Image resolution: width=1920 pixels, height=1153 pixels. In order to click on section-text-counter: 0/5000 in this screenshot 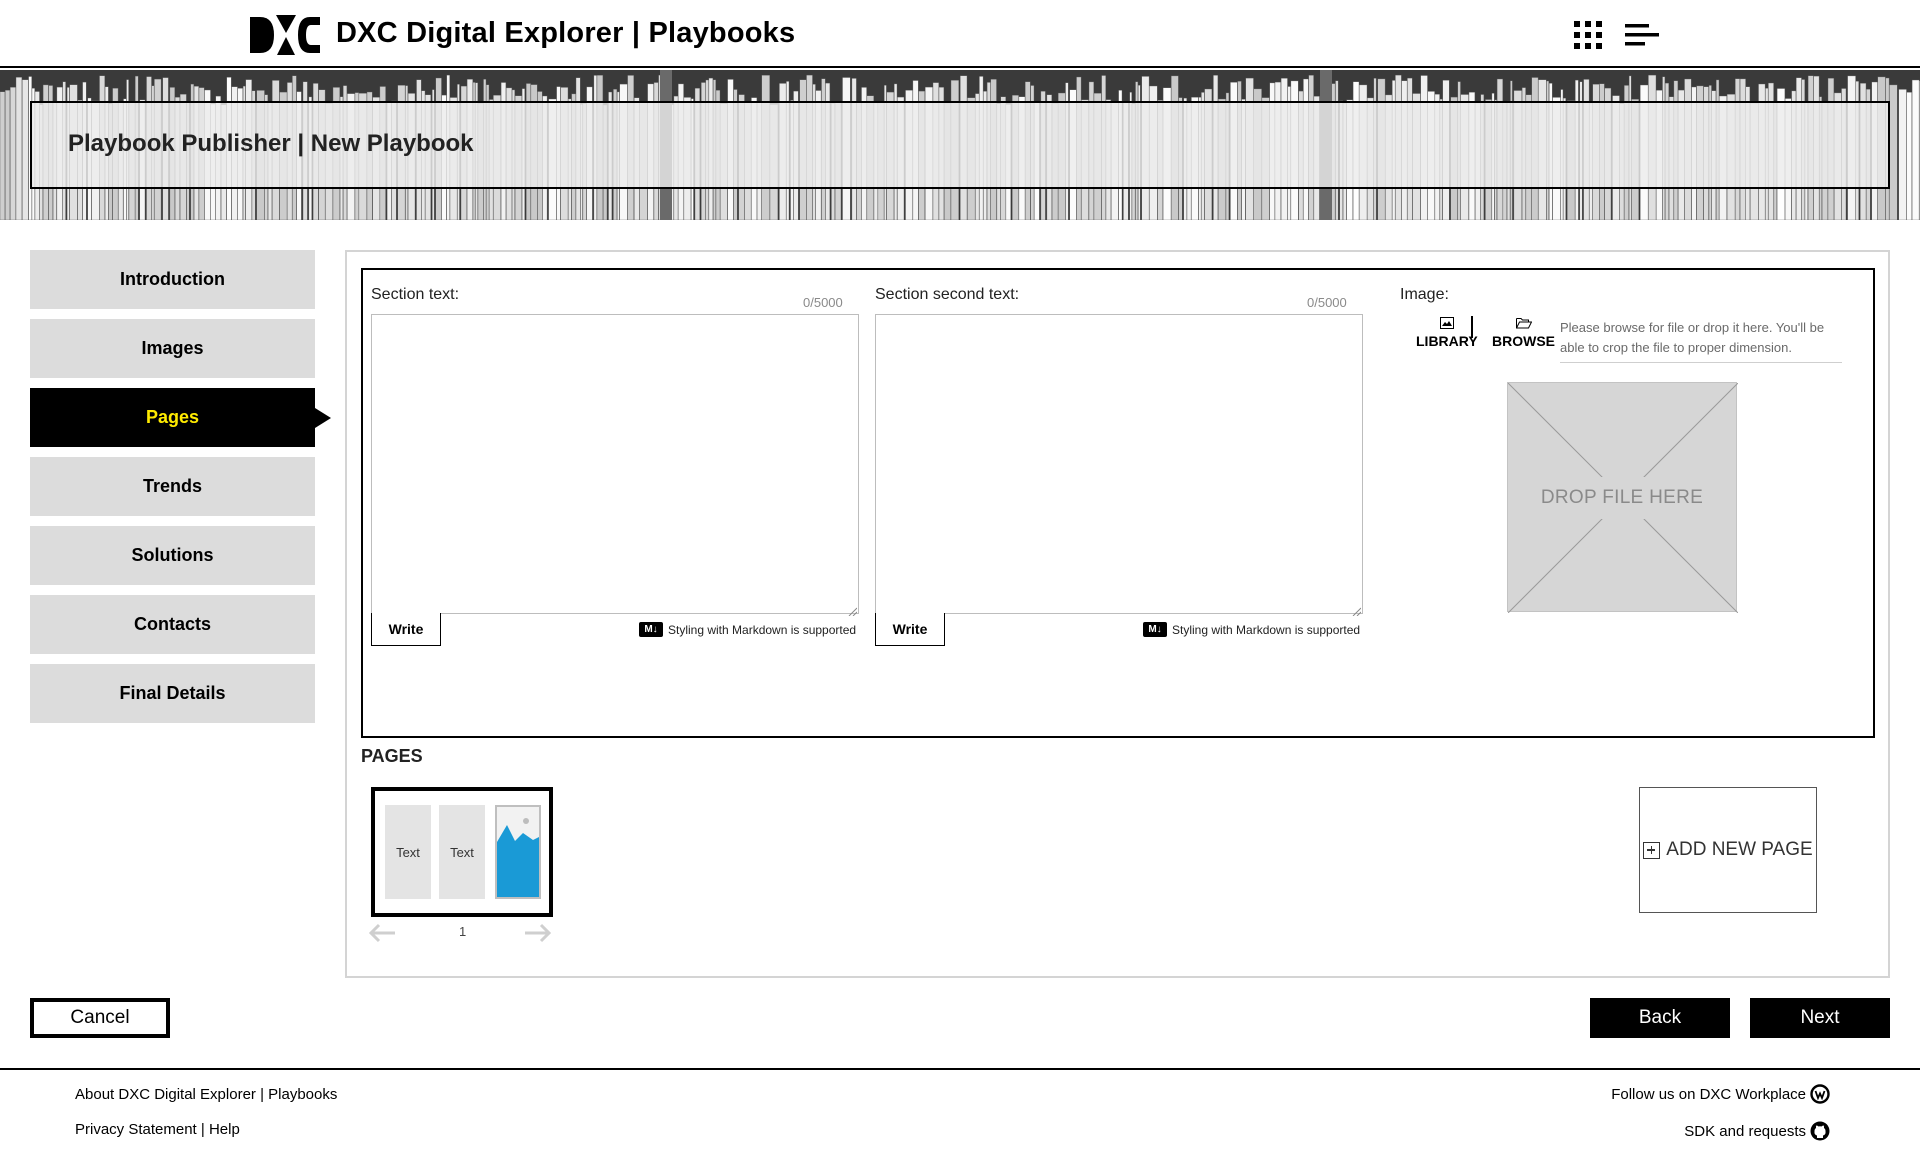, I will do `click(823, 302)`.